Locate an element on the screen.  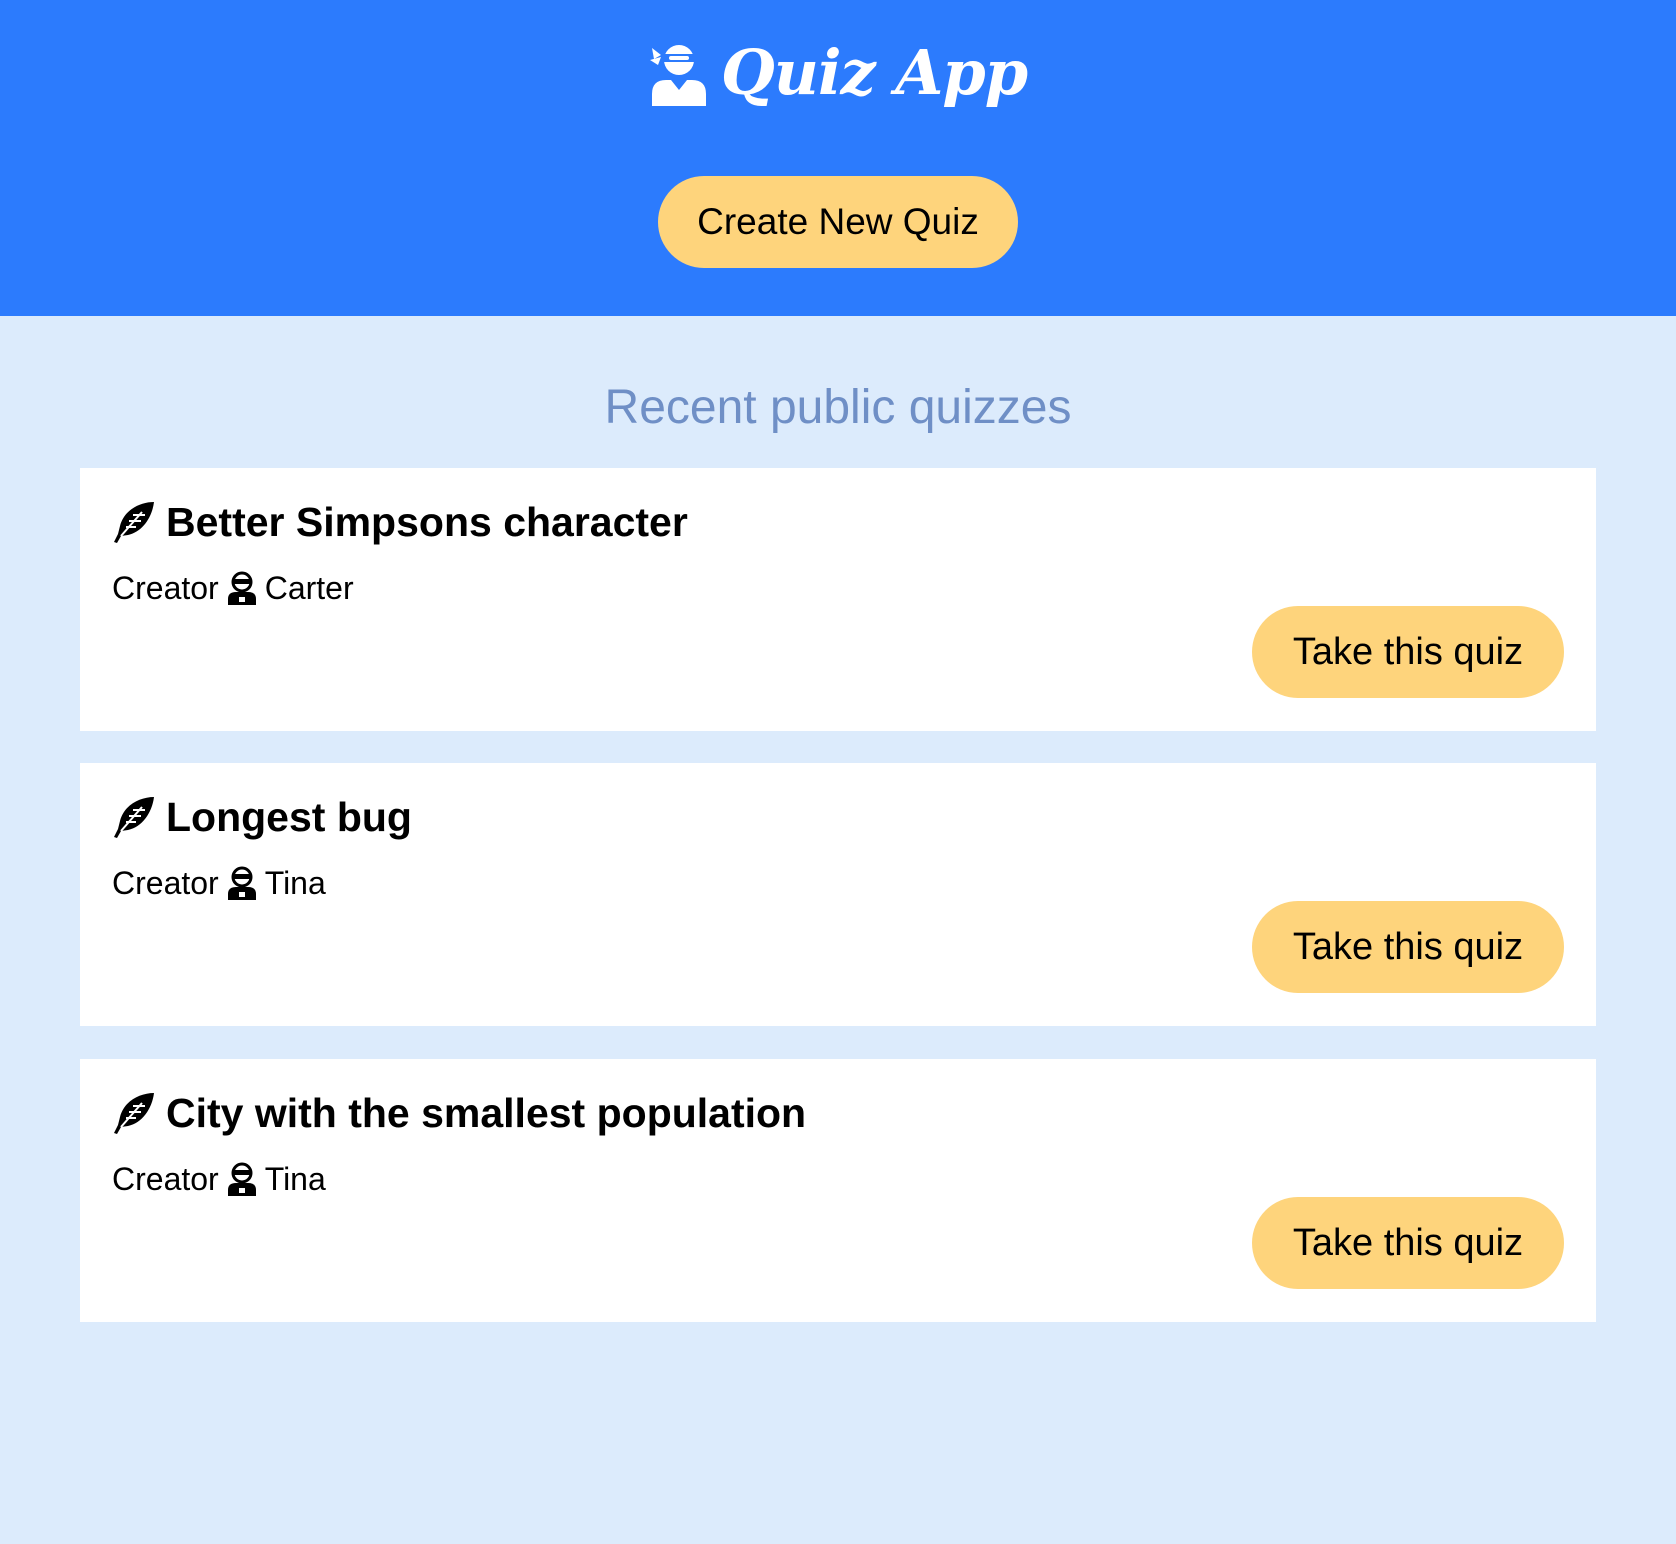
create-new-quiz-button: Create New Quiz is located at coordinates (838, 222).